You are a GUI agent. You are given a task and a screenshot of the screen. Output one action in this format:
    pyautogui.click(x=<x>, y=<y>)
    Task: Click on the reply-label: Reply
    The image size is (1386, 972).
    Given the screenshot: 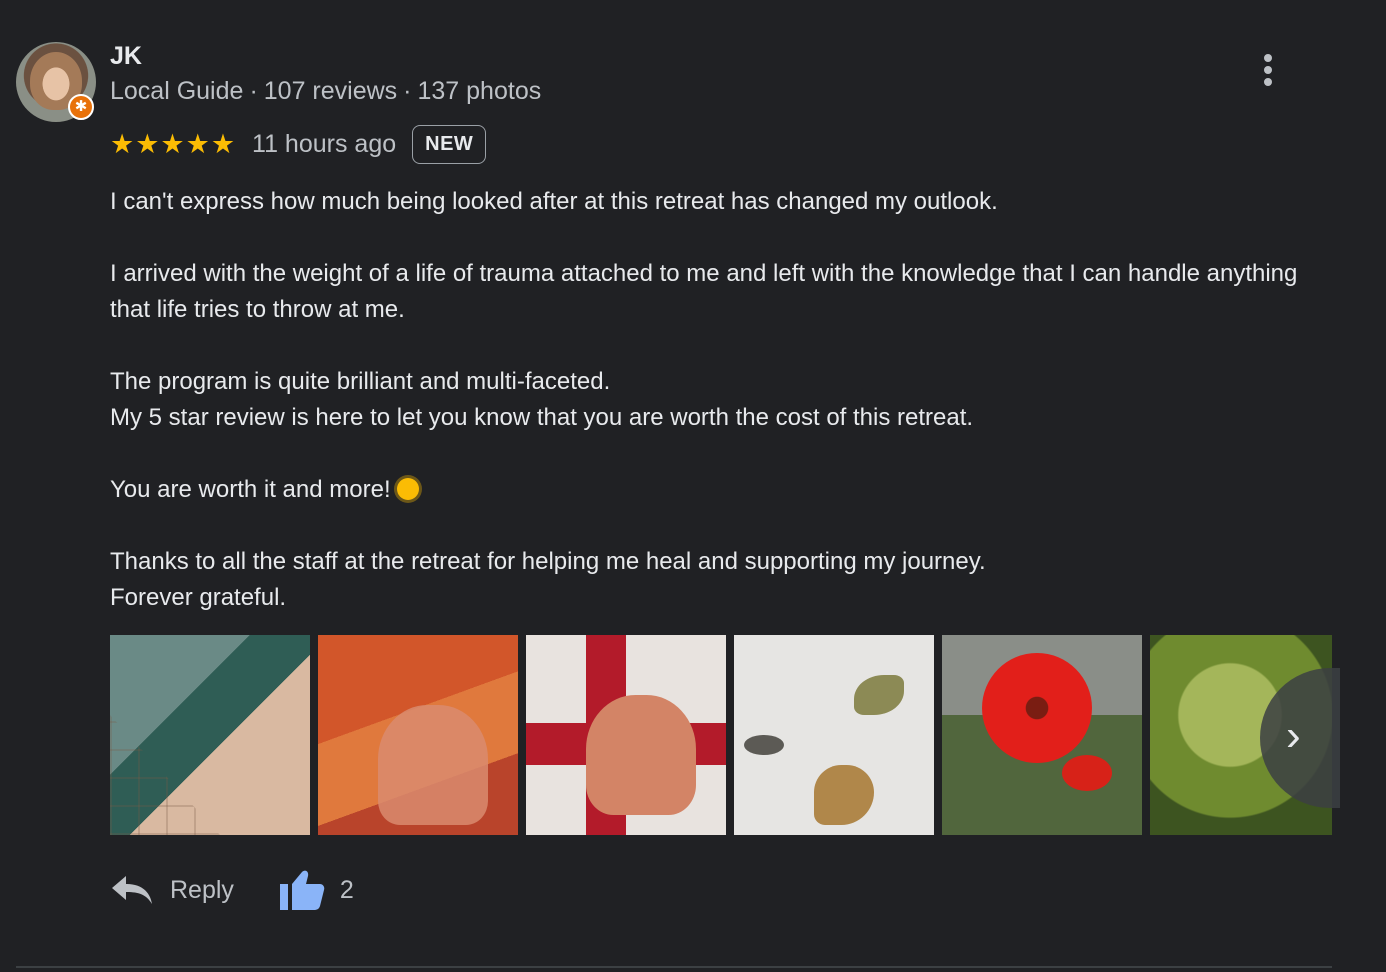 What is the action you would take?
    pyautogui.click(x=202, y=889)
    